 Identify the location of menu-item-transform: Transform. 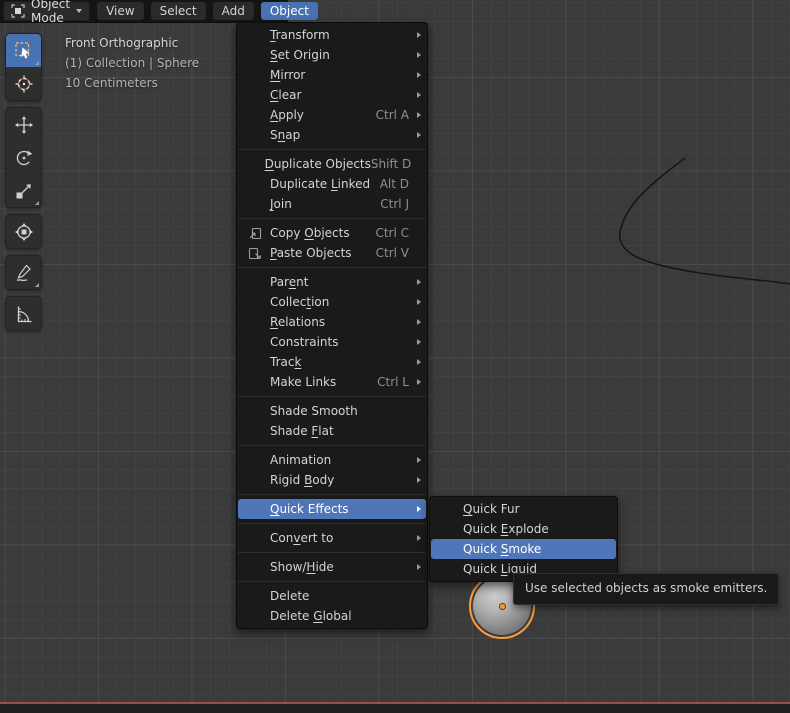
(332, 35).